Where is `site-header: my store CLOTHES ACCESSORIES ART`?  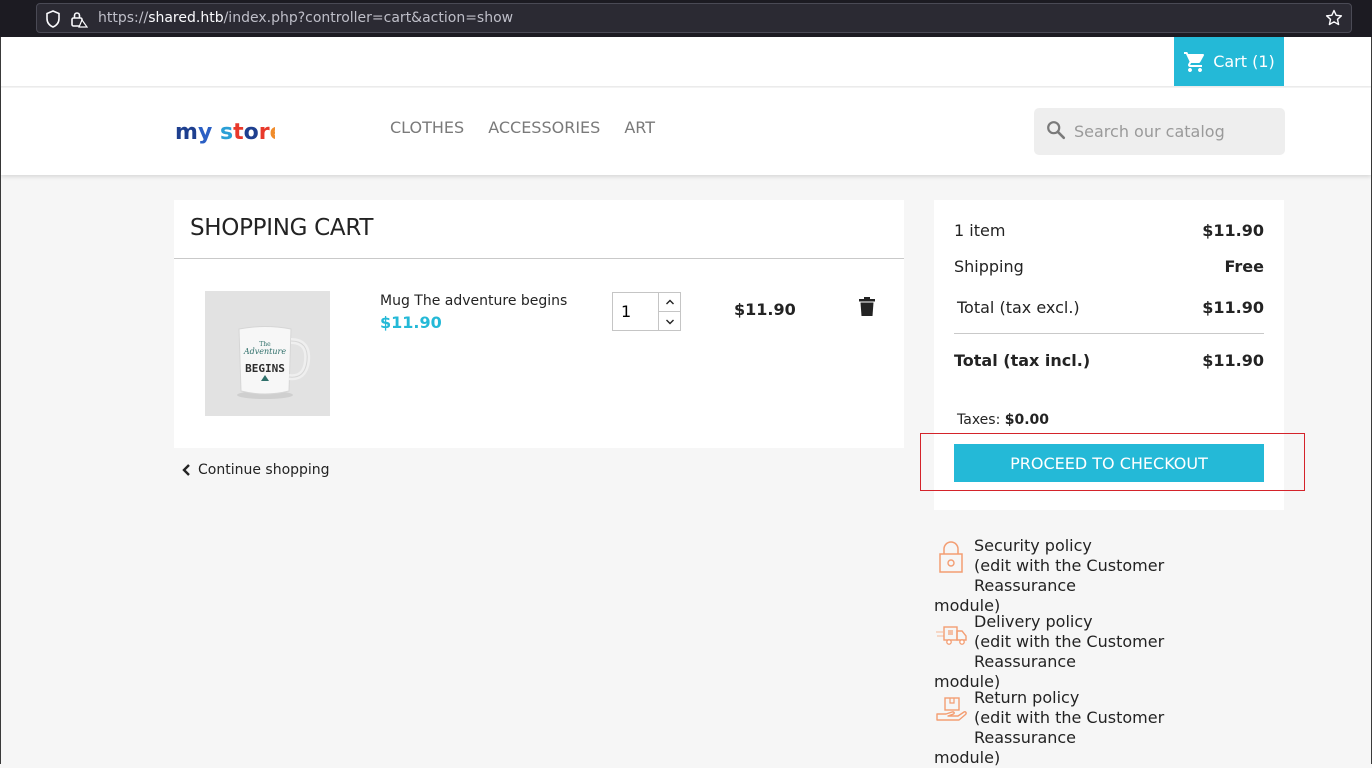 site-header: my store CLOTHES ACCESSORIES ART is located at coordinates (686, 131).